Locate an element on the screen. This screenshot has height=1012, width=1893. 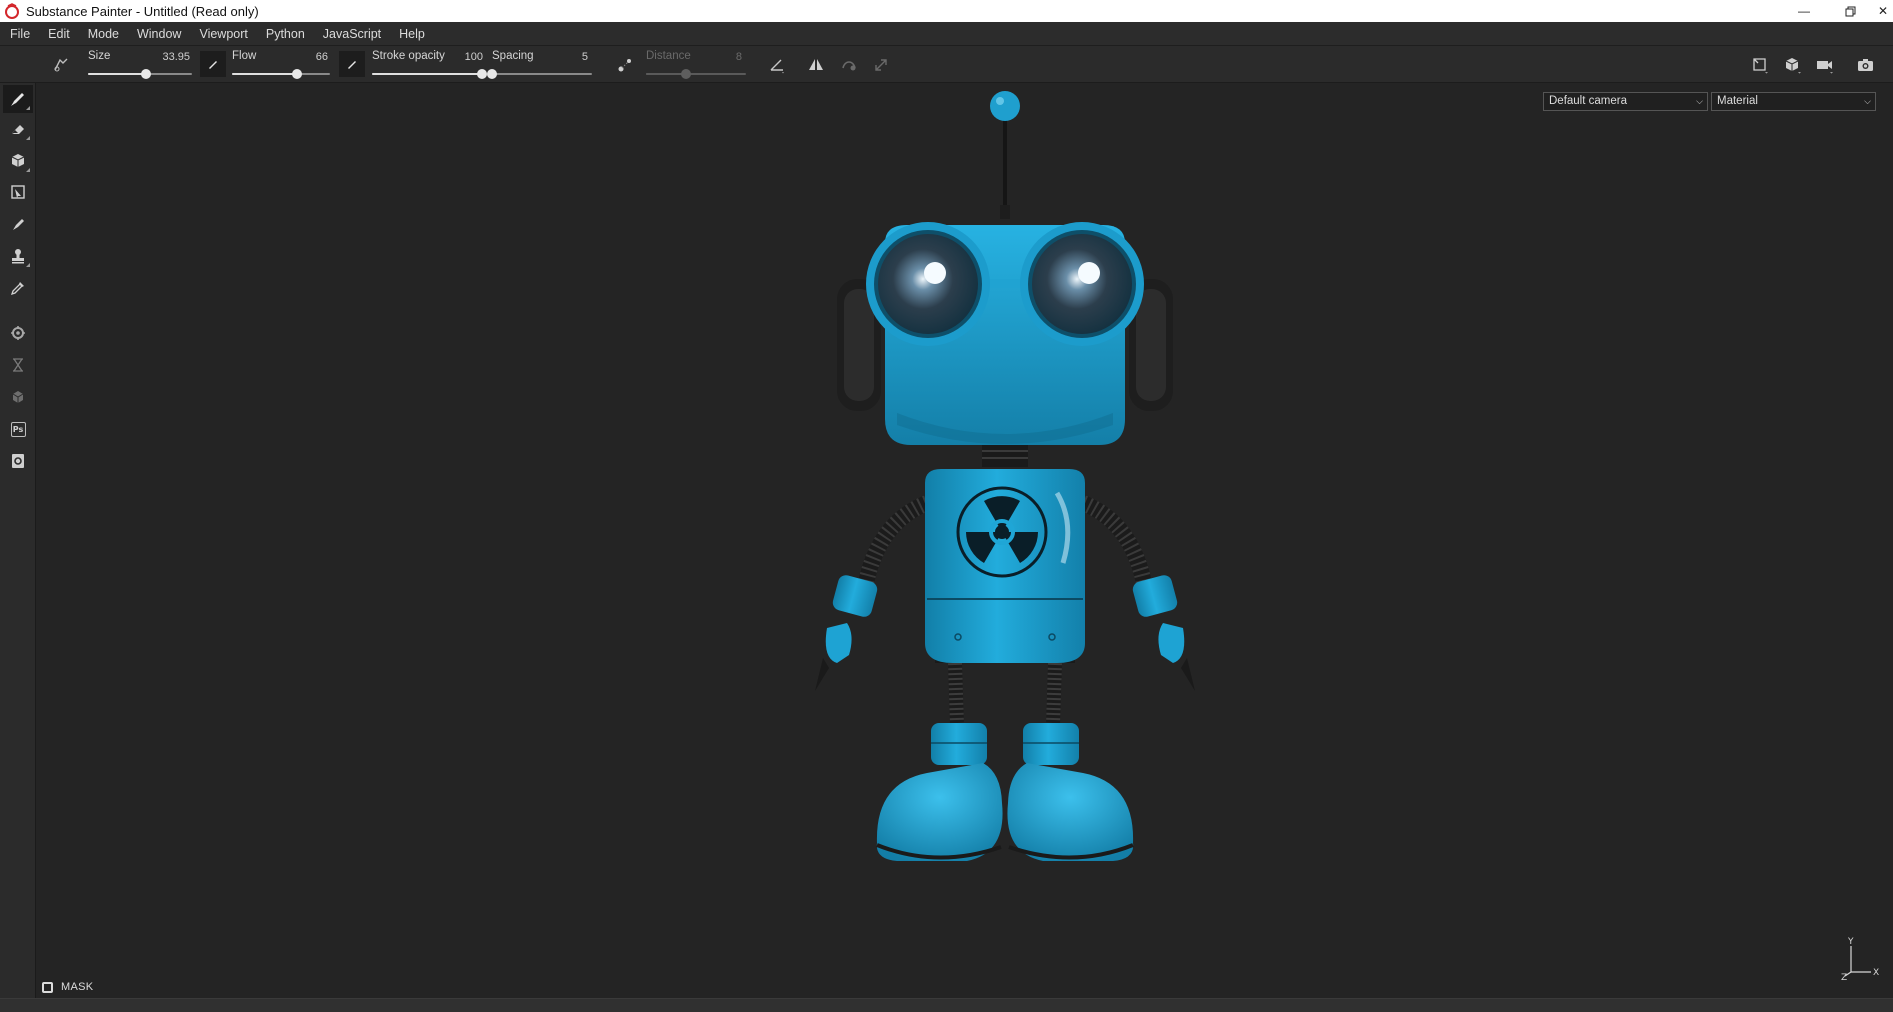
size-slider: Size 33.95 is located at coordinates (141, 64).